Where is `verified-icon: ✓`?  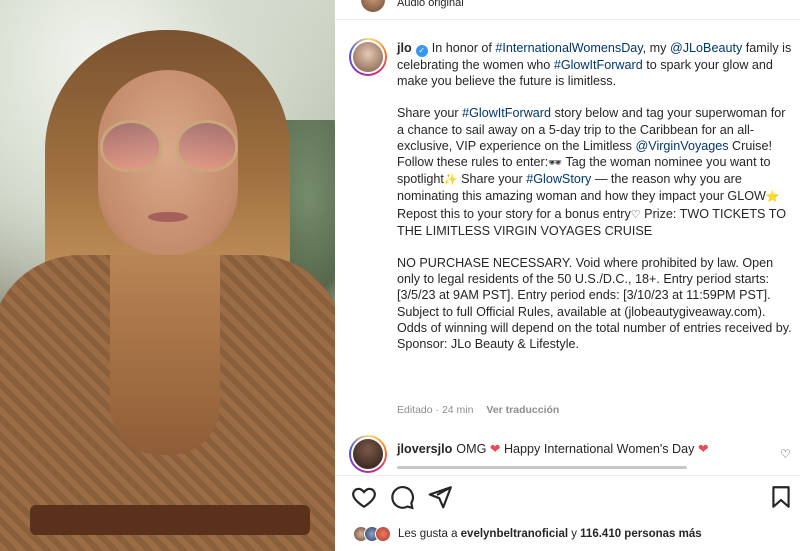
verified-icon: ✓ is located at coordinates (421, 51).